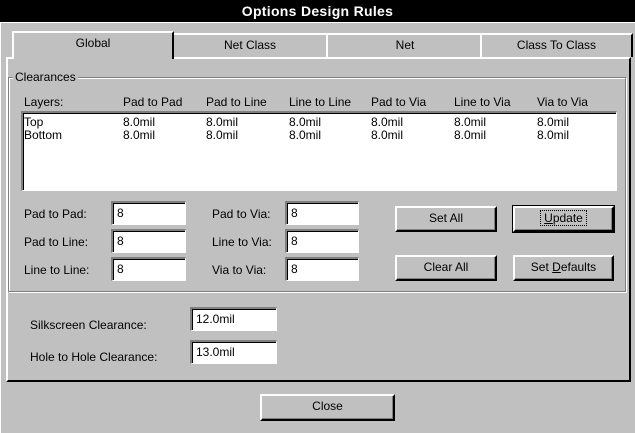  What do you see at coordinates (541, 267) in the screenshot?
I see `set-defaults-label-pre: Set` at bounding box center [541, 267].